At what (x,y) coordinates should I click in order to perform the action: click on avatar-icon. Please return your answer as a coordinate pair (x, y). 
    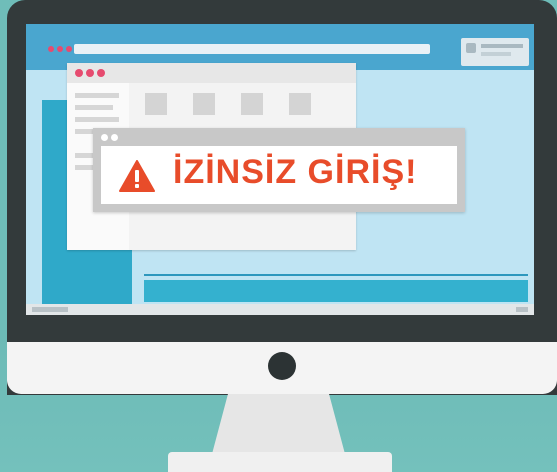
    Looking at the image, I should click on (471, 48).